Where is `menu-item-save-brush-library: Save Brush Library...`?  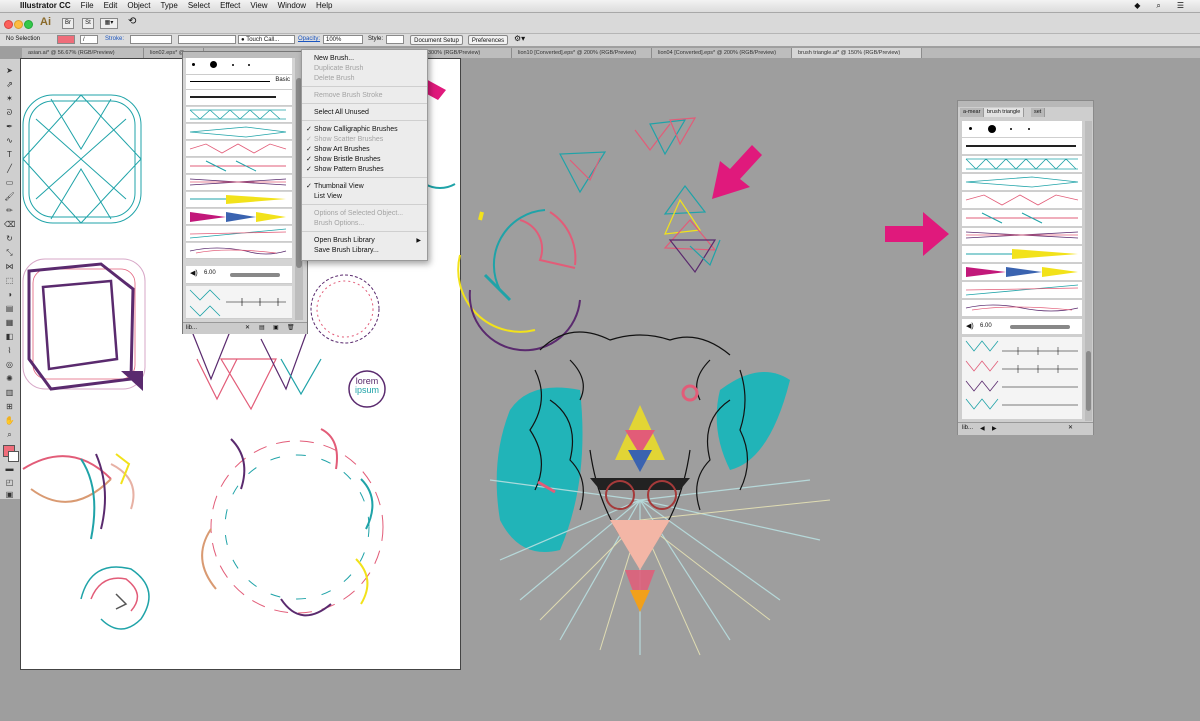
menu-item-save-brush-library: Save Brush Library... is located at coordinates (364, 251).